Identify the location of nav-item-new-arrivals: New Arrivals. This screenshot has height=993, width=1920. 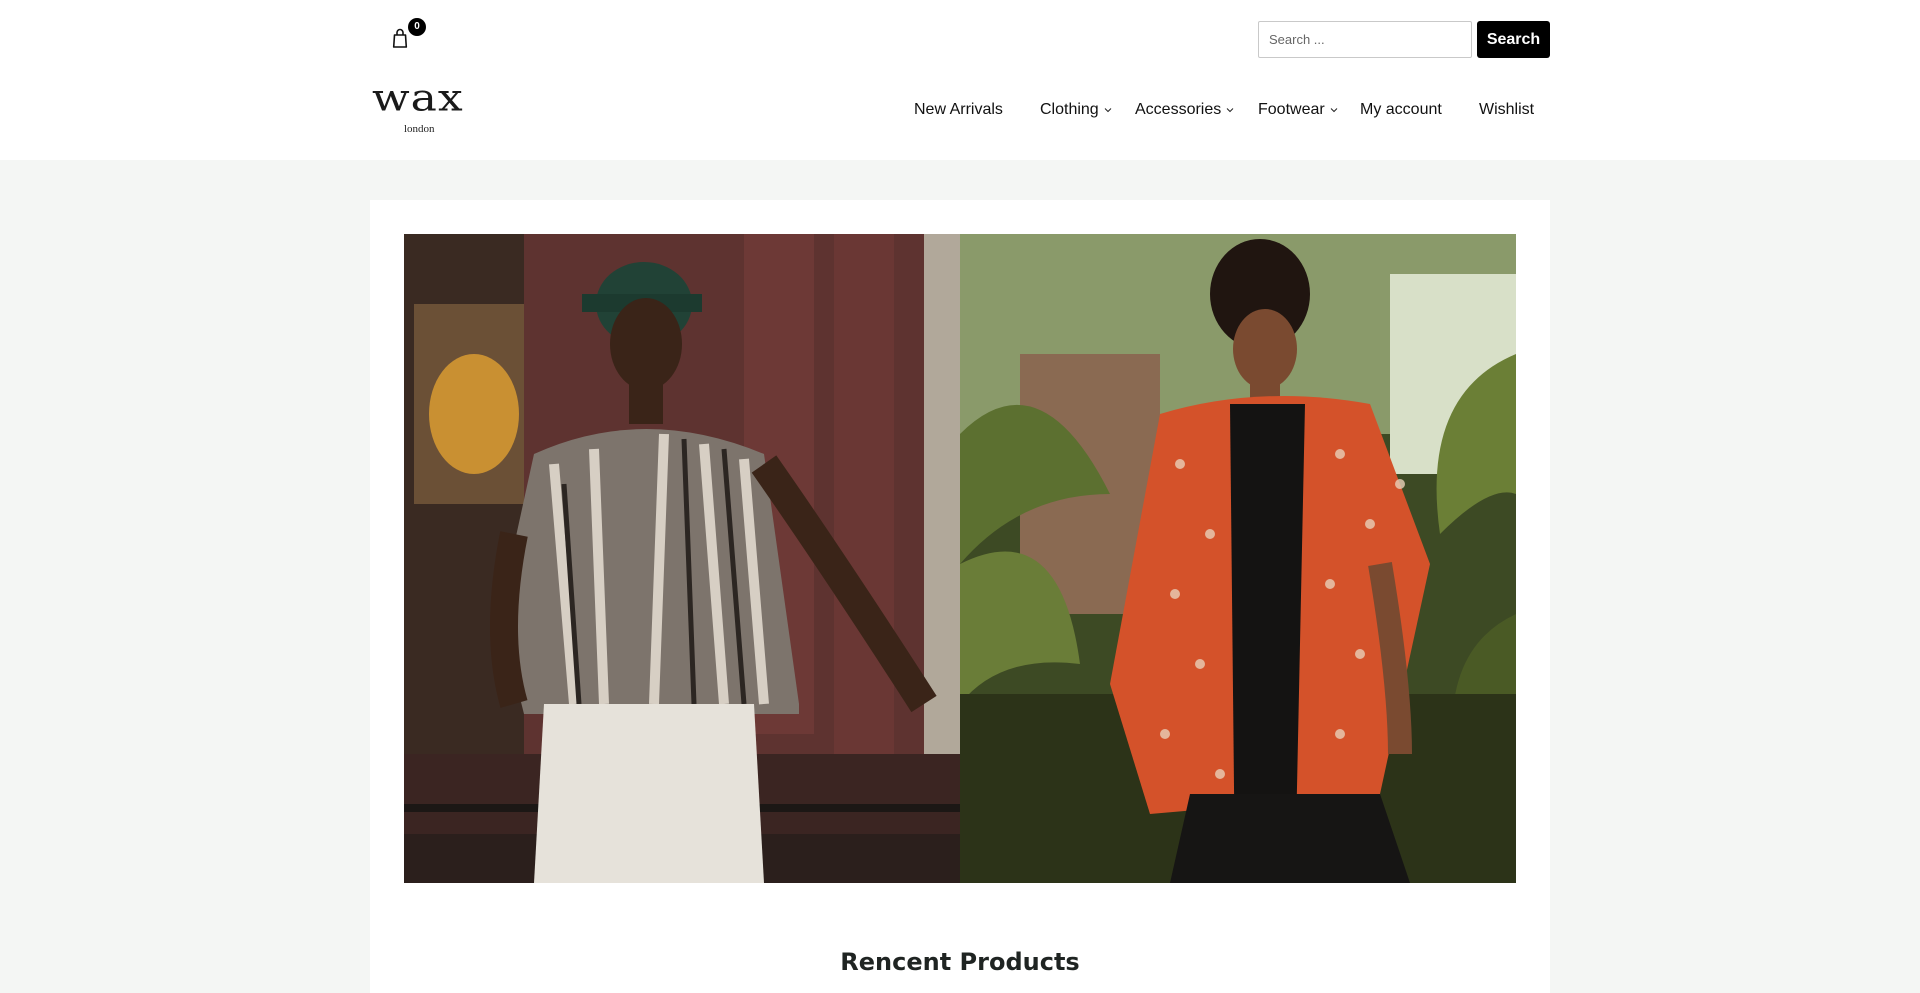
(958, 110).